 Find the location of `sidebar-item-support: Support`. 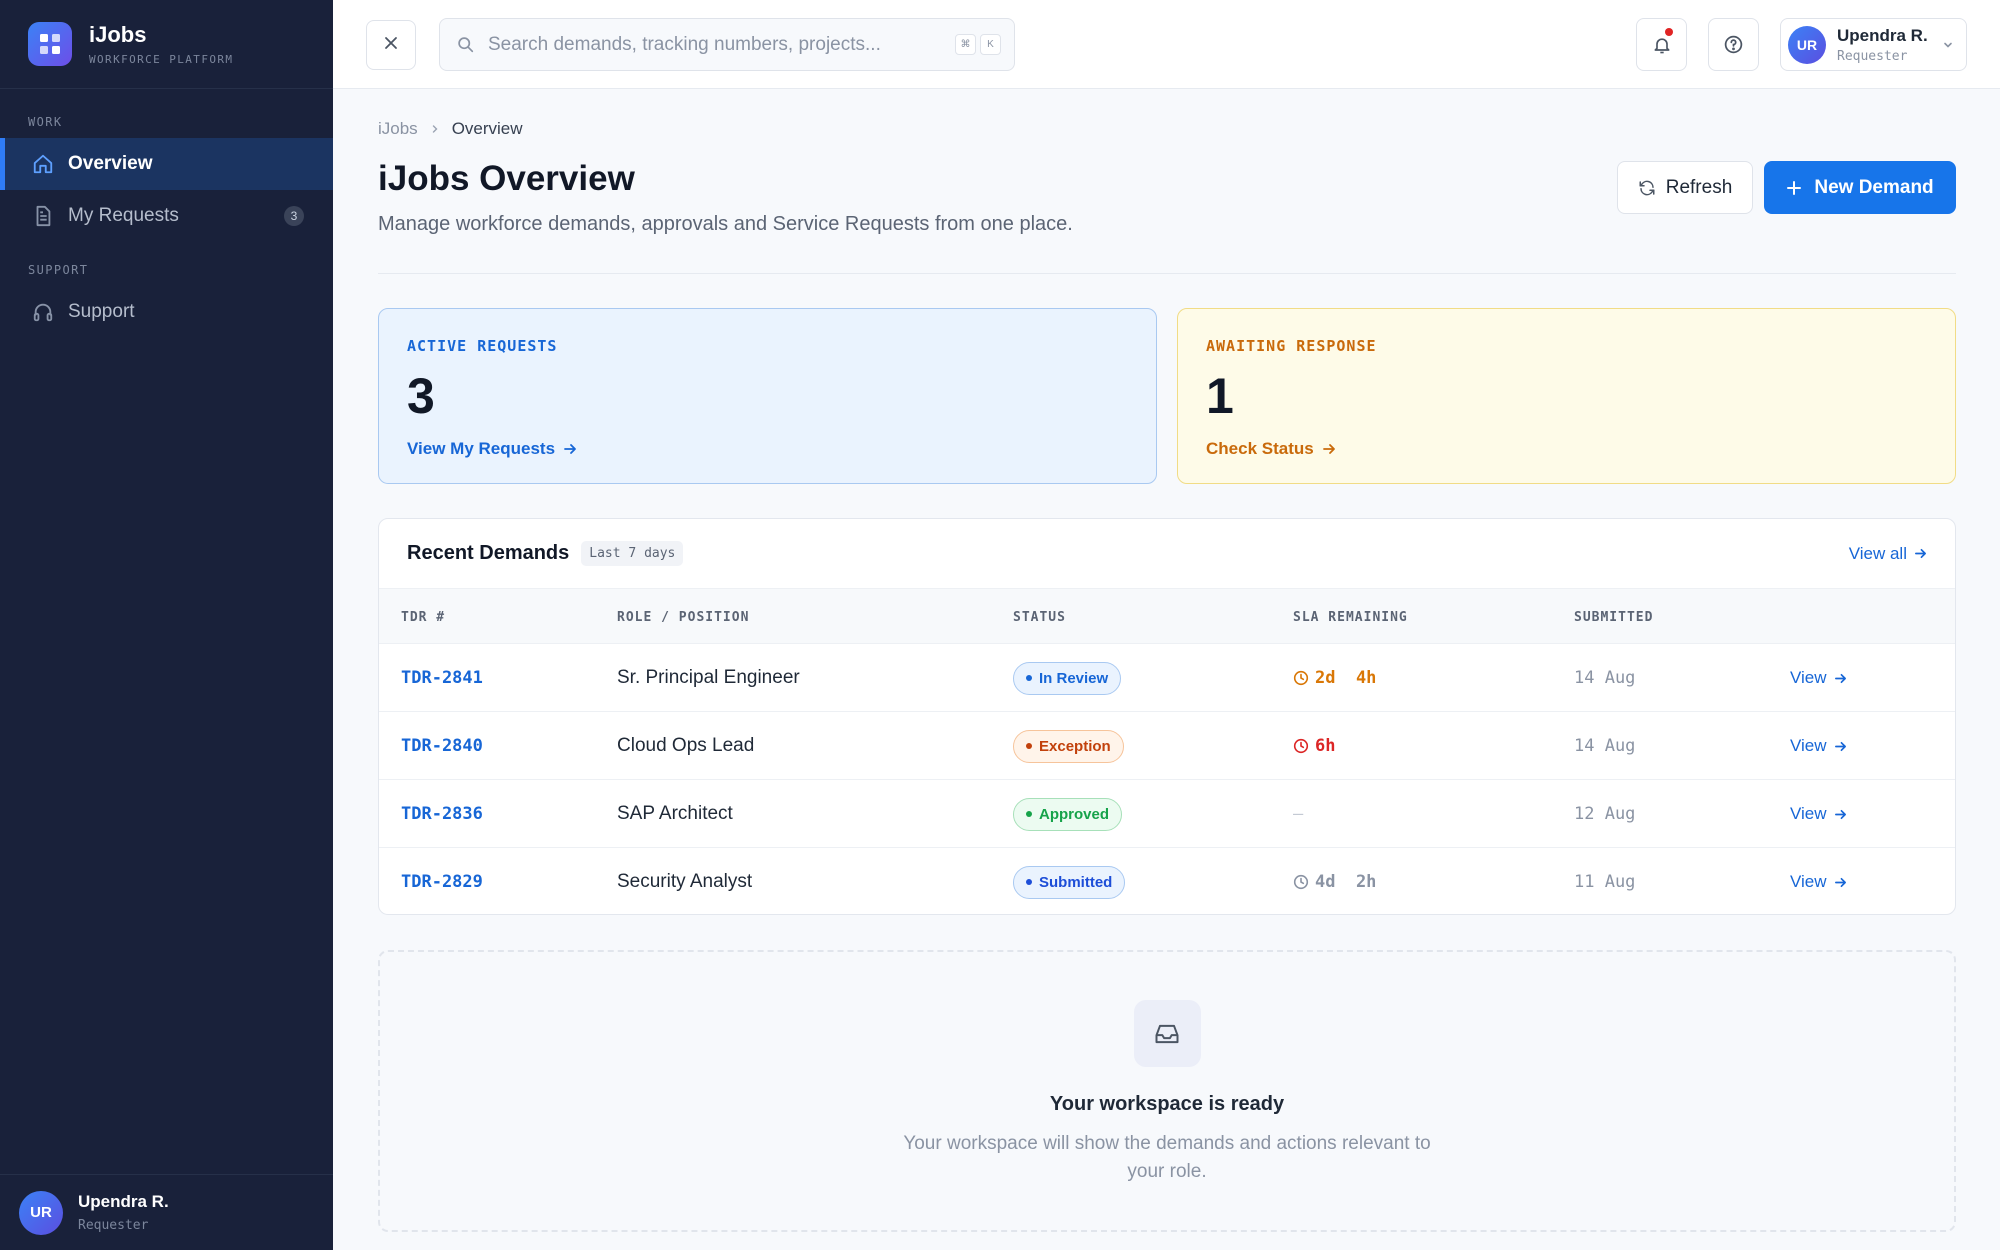

sidebar-item-support: Support is located at coordinates (166, 312).